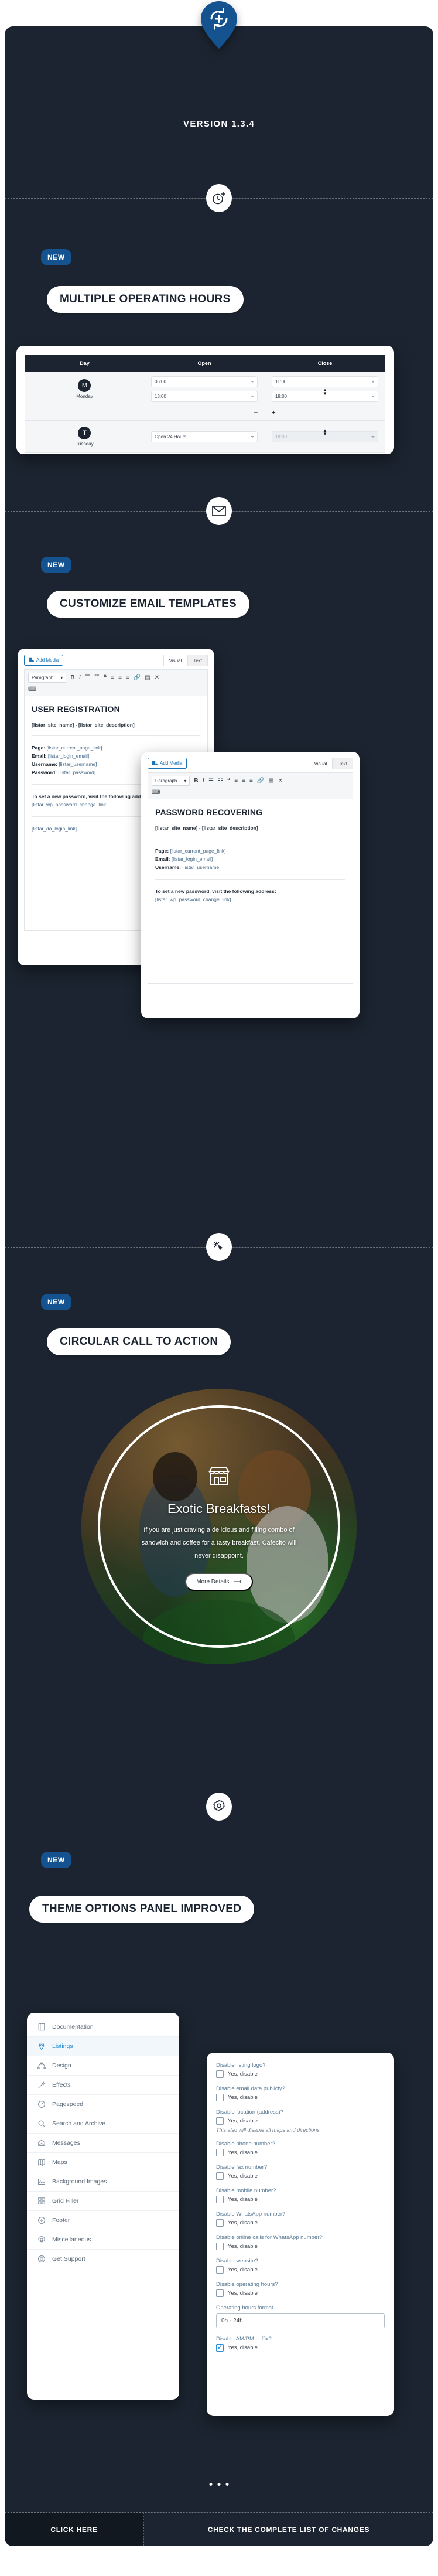 The width and height of the screenshot is (438, 2576). What do you see at coordinates (219, 1582) in the screenshot?
I see `more-details-button: More Details ⟶` at bounding box center [219, 1582].